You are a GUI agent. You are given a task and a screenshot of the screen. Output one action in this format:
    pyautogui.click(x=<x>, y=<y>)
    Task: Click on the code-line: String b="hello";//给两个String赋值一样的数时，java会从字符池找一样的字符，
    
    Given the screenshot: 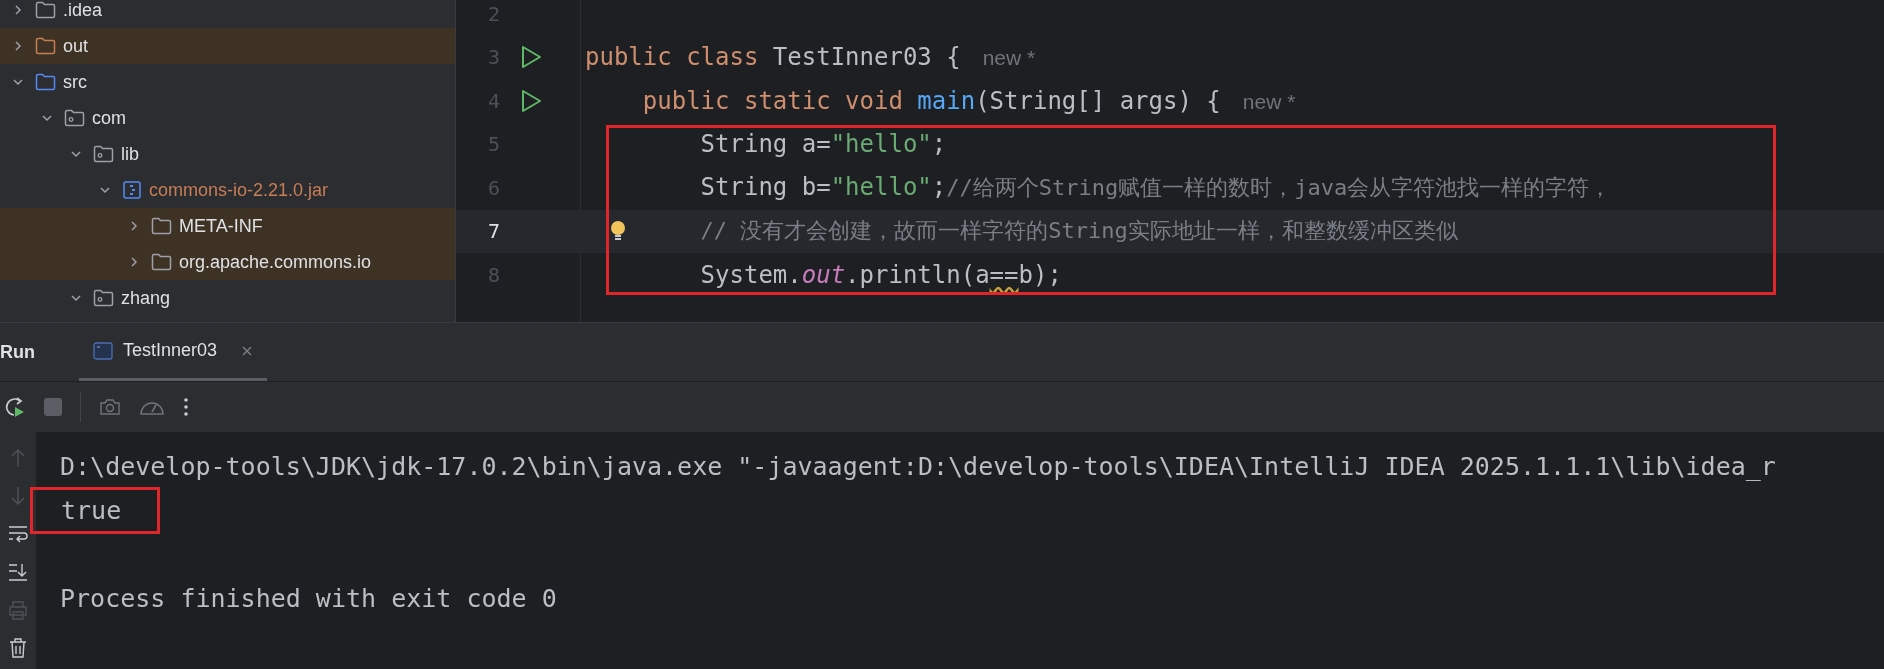 What is the action you would take?
    pyautogui.click(x=1156, y=187)
    